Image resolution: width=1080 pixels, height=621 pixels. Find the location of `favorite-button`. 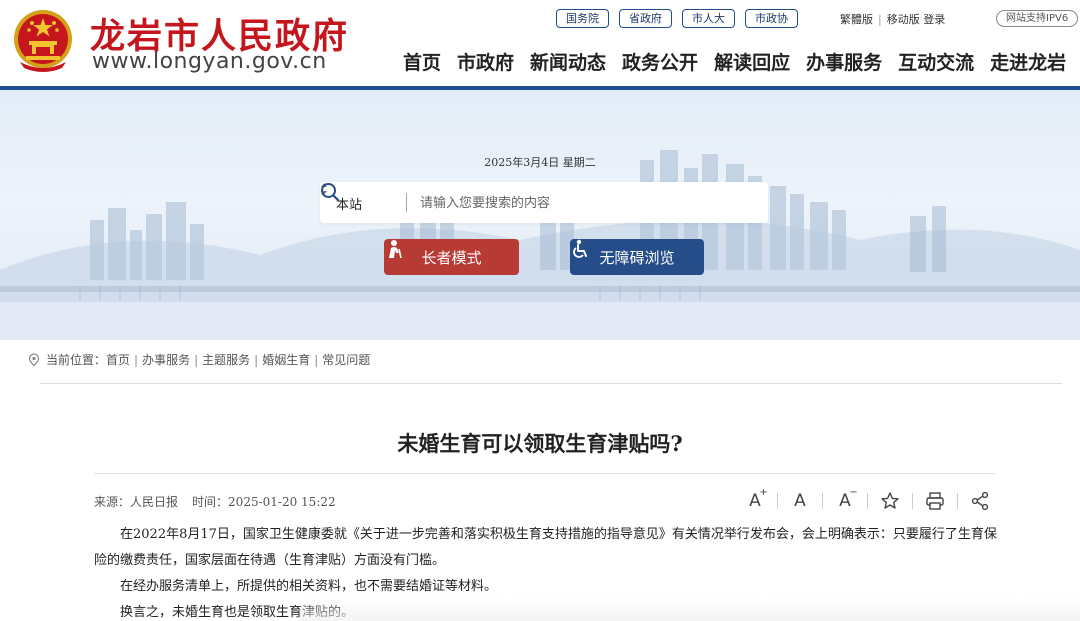

favorite-button is located at coordinates (890, 501).